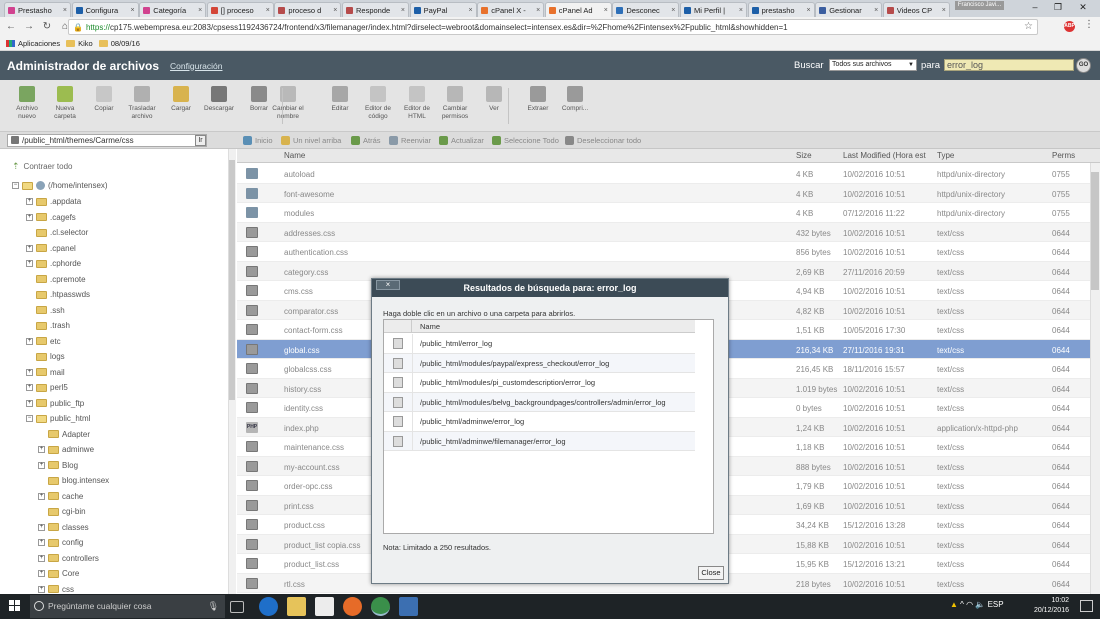  I want to click on download-button: Descargar, so click(219, 99).